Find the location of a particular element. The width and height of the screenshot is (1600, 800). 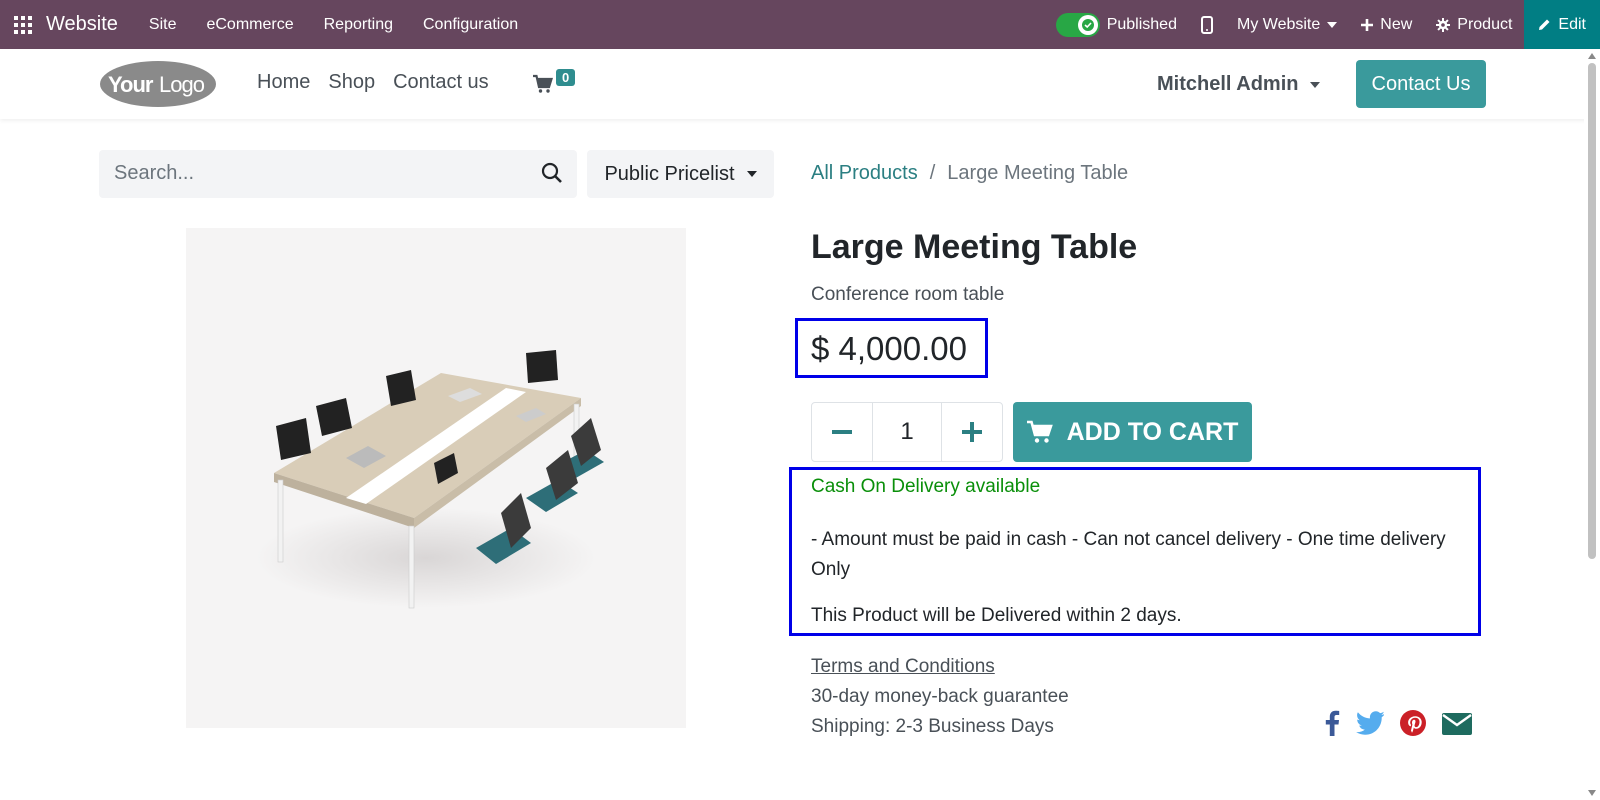

facebook-icon is located at coordinates (1332, 725).